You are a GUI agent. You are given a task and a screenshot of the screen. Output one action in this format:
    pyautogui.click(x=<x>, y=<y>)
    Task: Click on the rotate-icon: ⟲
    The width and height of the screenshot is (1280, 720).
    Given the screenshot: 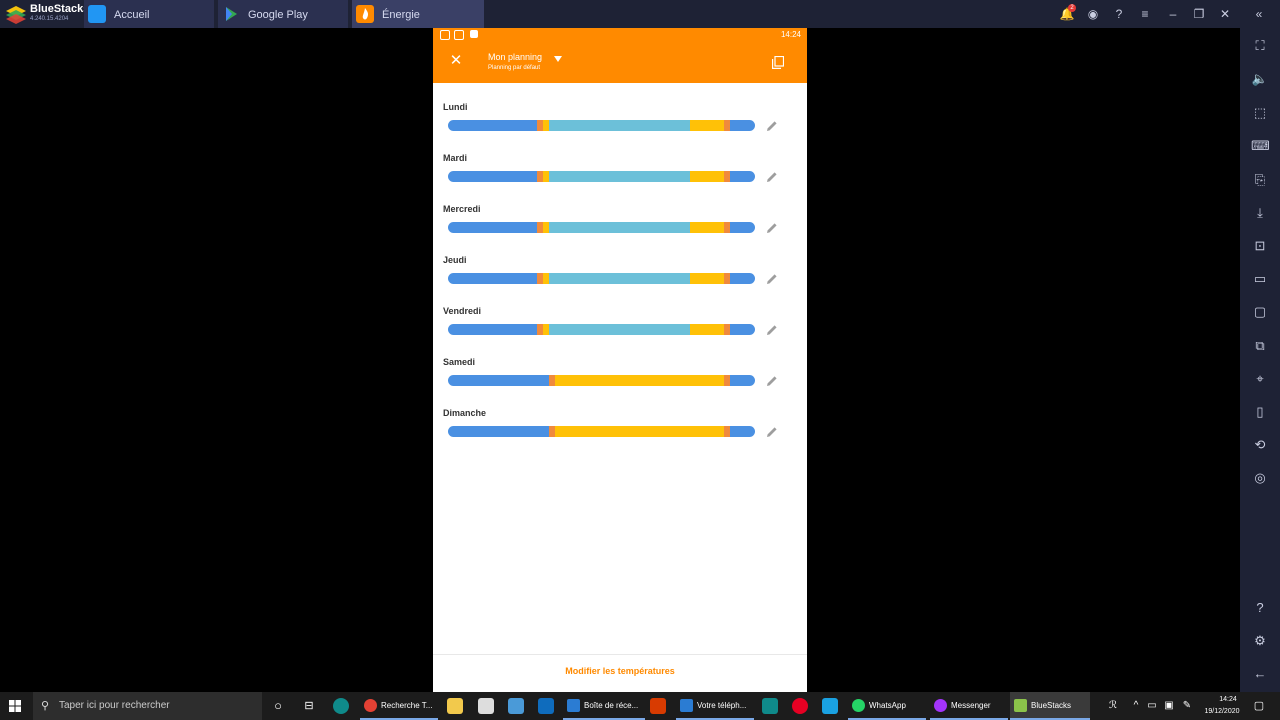 What is the action you would take?
    pyautogui.click(x=1260, y=445)
    